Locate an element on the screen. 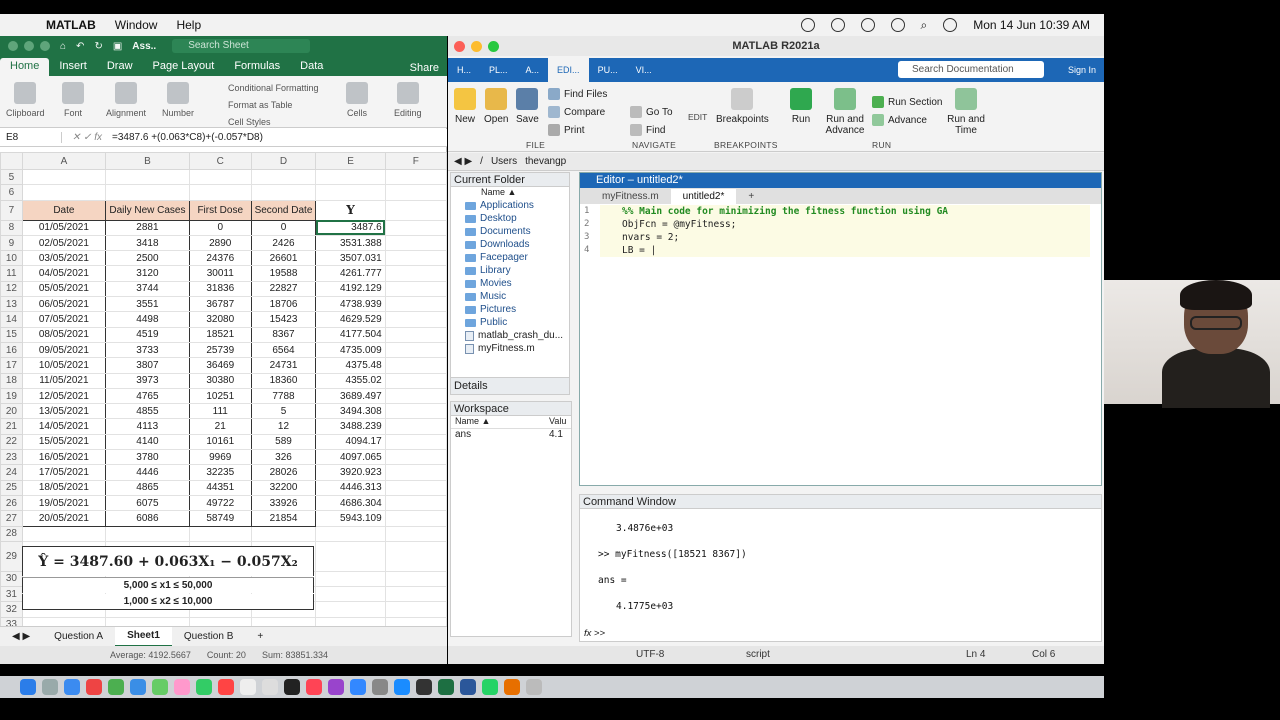 The image size is (1280, 720). sync-icon is located at coordinates (837, 25).